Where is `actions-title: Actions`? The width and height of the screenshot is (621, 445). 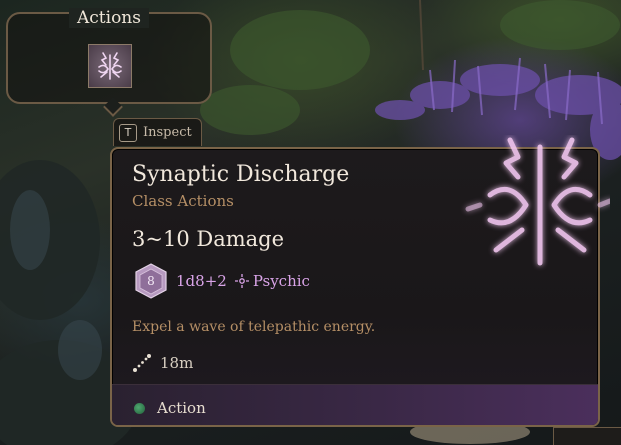 actions-title: Actions is located at coordinates (109, 18).